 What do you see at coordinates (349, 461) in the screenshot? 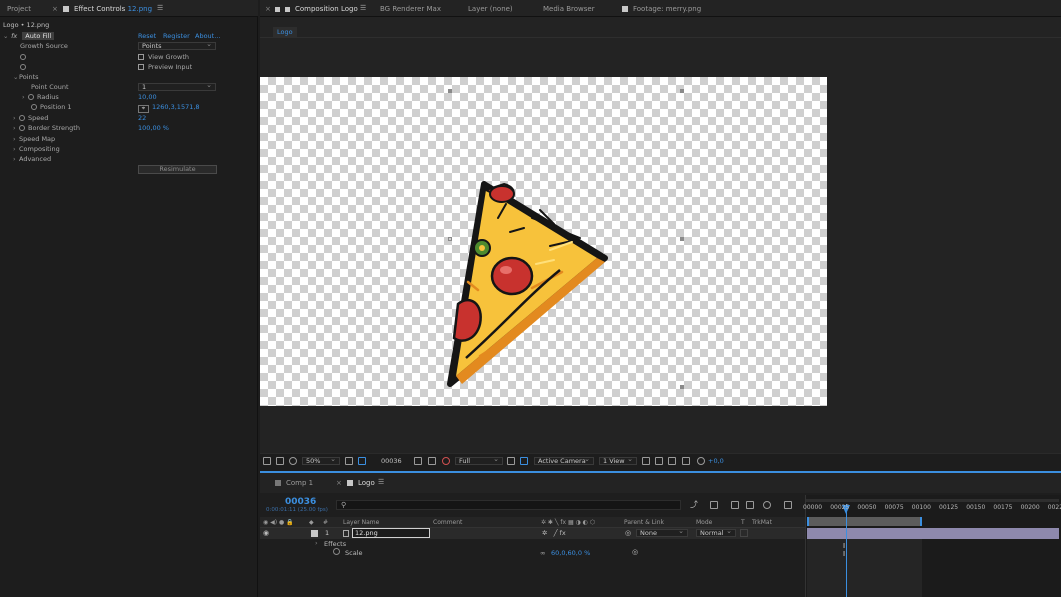
I see `fit-icon` at bounding box center [349, 461].